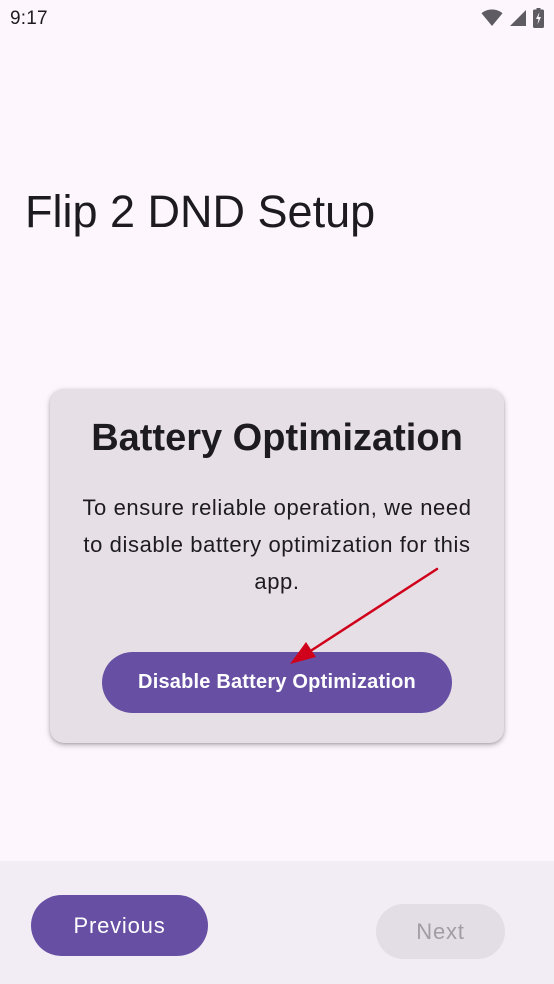 The height and width of the screenshot is (984, 554). Describe the element at coordinates (119, 925) in the screenshot. I see `previous-button: Previous` at that location.